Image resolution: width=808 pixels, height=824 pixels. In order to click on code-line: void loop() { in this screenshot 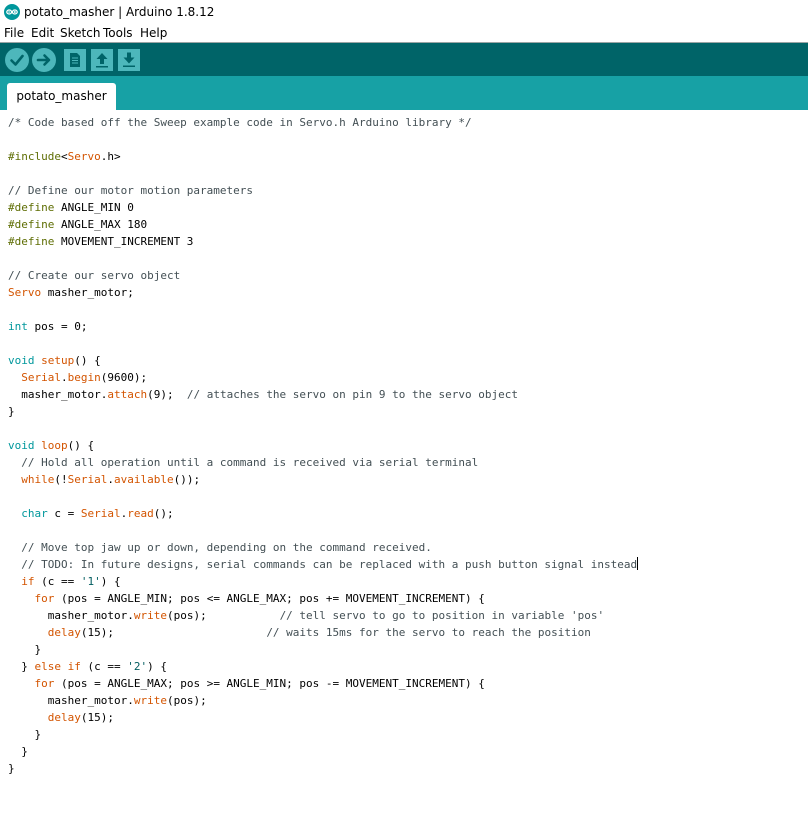, I will do `click(51, 445)`.